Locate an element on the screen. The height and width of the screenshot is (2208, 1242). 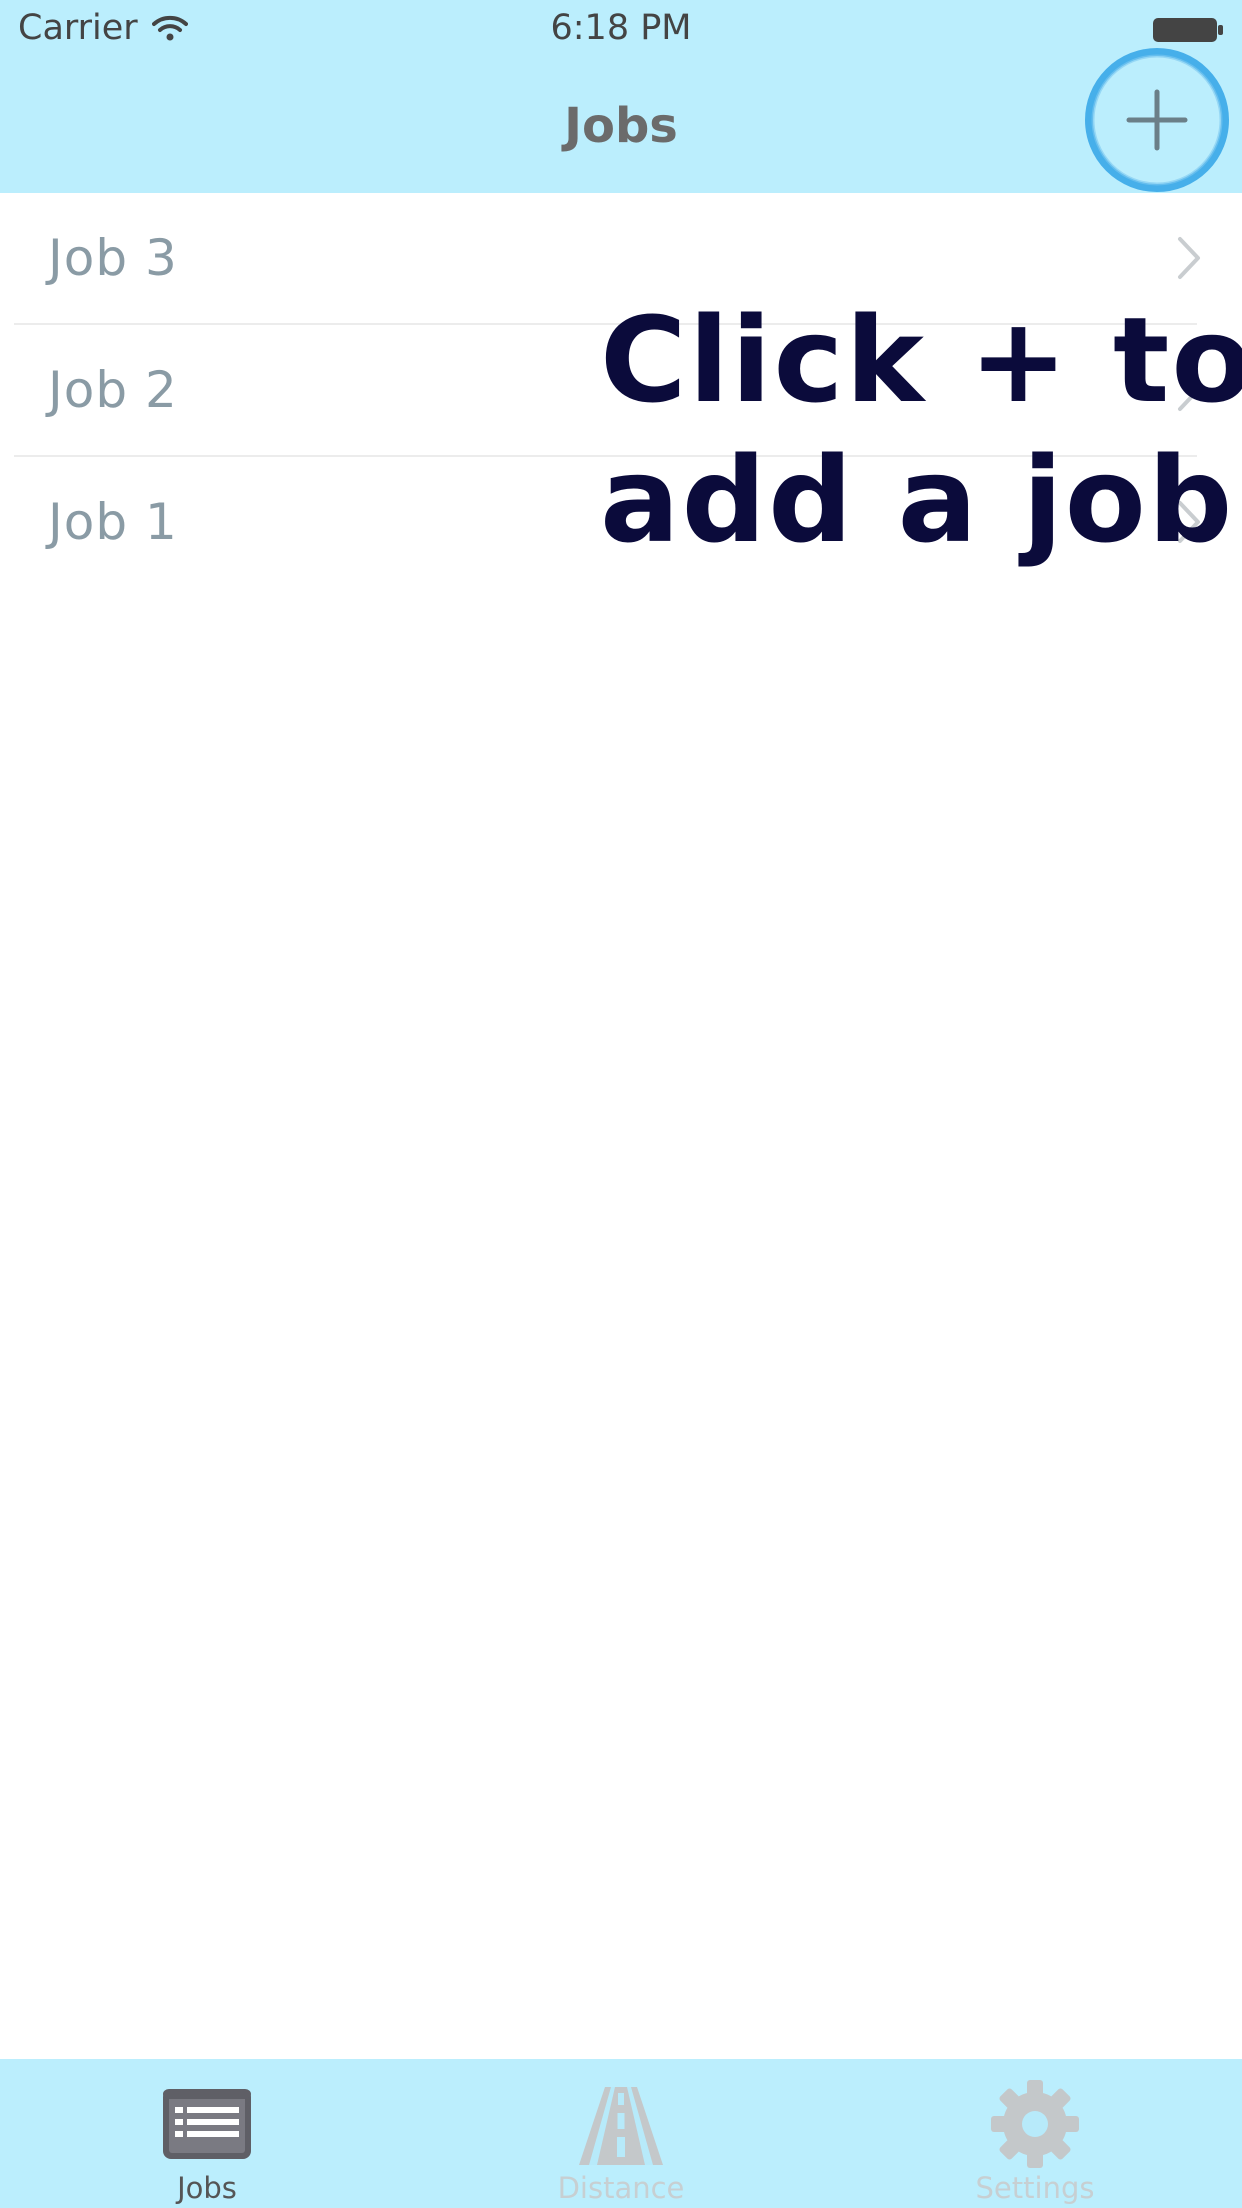
tab-jobs: Jobs is located at coordinates (207, 2133).